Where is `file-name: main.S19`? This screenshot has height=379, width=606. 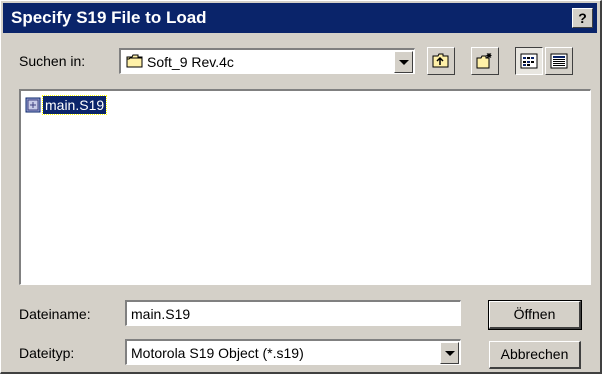
file-name: main.S19 is located at coordinates (74, 105).